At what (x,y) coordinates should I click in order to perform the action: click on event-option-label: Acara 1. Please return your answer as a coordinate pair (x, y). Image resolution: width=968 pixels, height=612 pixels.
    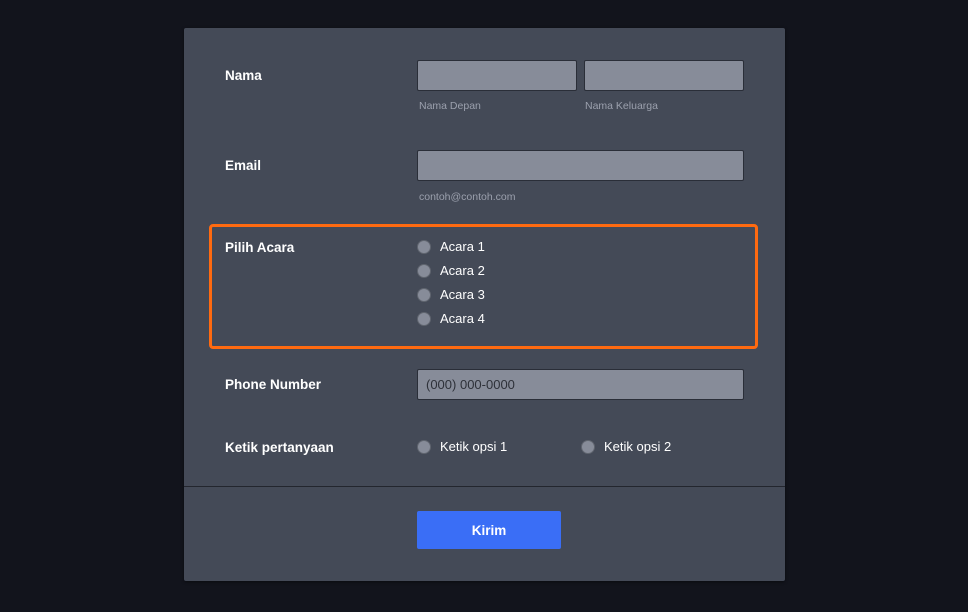
    Looking at the image, I should click on (462, 246).